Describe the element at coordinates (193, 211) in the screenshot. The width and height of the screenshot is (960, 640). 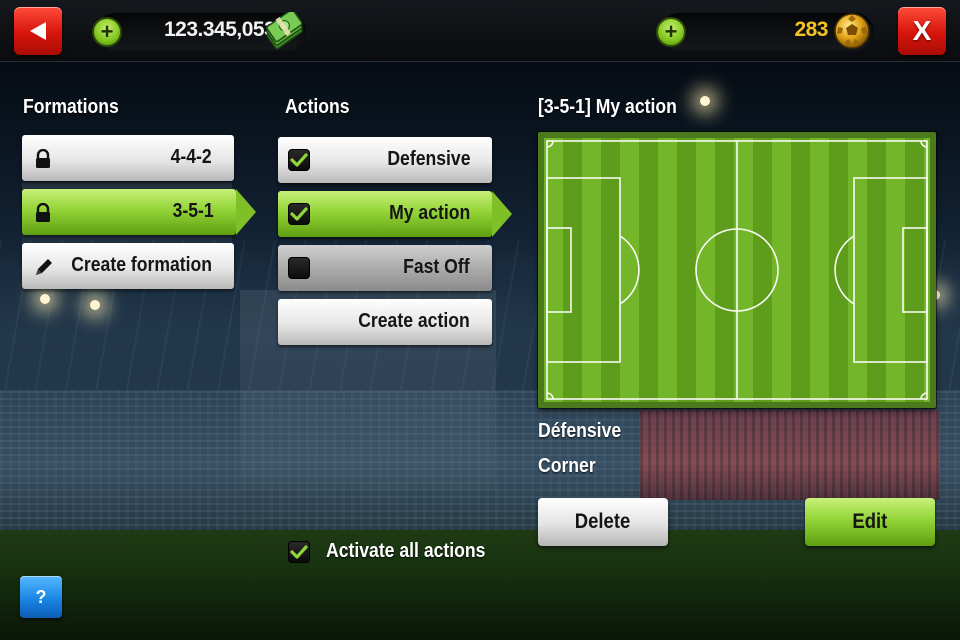
I see `formation-label: 3-5-1` at that location.